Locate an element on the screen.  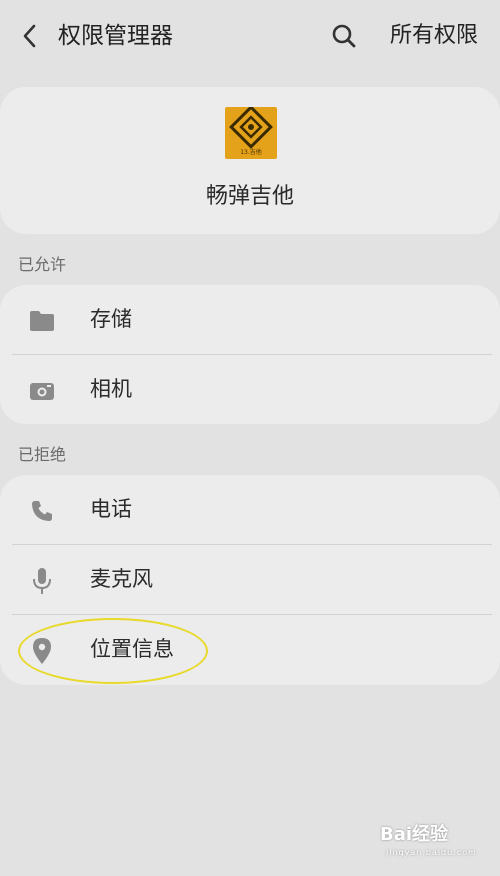
back-button is located at coordinates (29, 36).